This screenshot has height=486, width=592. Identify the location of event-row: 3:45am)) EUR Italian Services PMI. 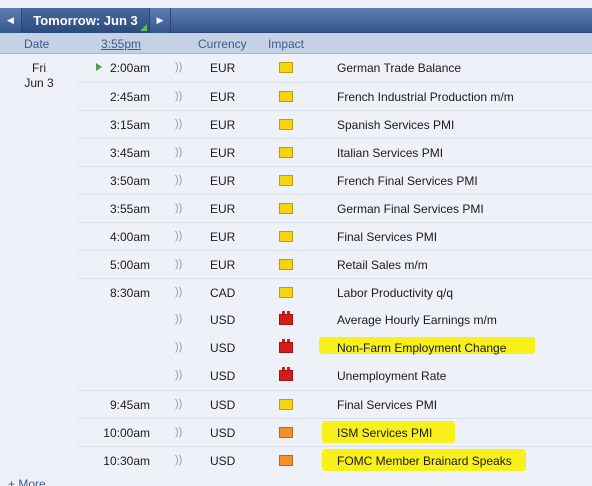
(335, 152).